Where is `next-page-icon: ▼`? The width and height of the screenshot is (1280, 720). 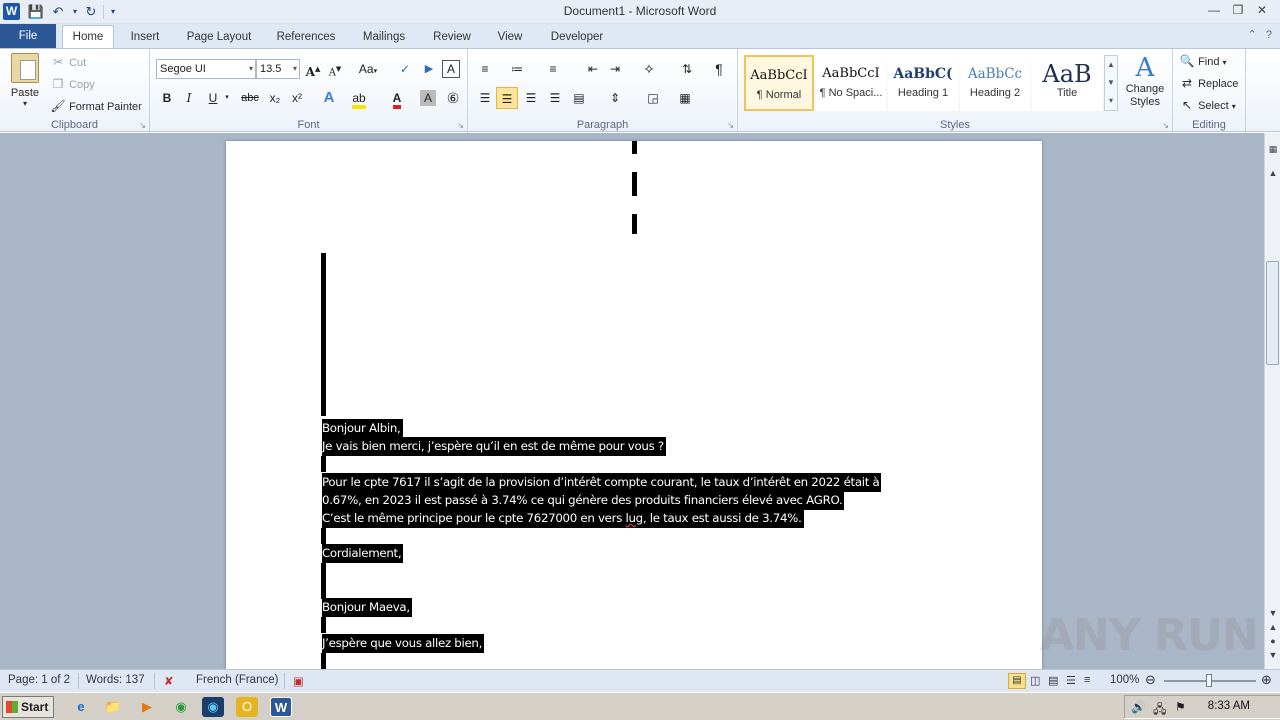
next-page-icon: ▼ is located at coordinates (1273, 655).